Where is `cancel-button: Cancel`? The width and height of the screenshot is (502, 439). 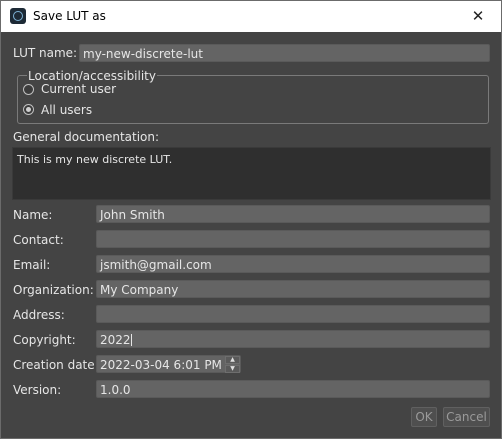
cancel-button: Cancel is located at coordinates (466, 417).